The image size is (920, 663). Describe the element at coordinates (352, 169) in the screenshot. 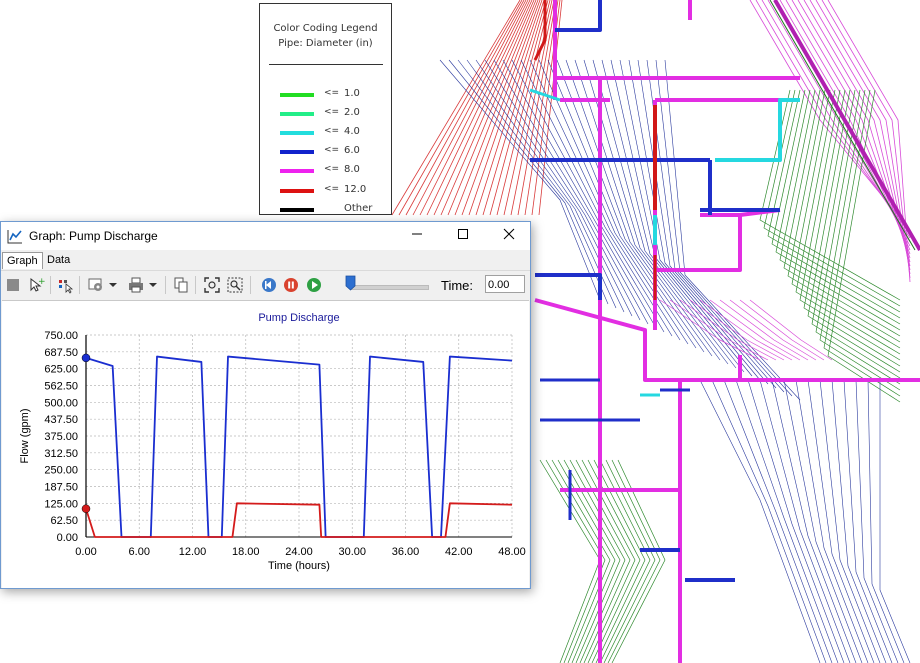

I see `legend-value: 8.0` at that location.